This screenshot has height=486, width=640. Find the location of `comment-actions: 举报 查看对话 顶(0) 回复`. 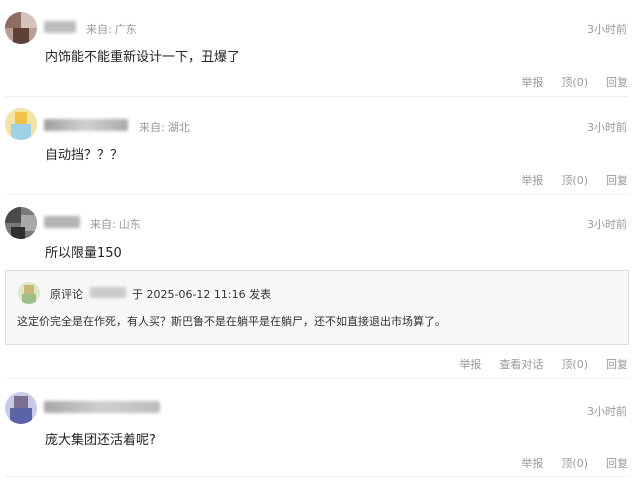

comment-actions: 举报 查看对话 顶(0) 回复 is located at coordinates (534, 364).